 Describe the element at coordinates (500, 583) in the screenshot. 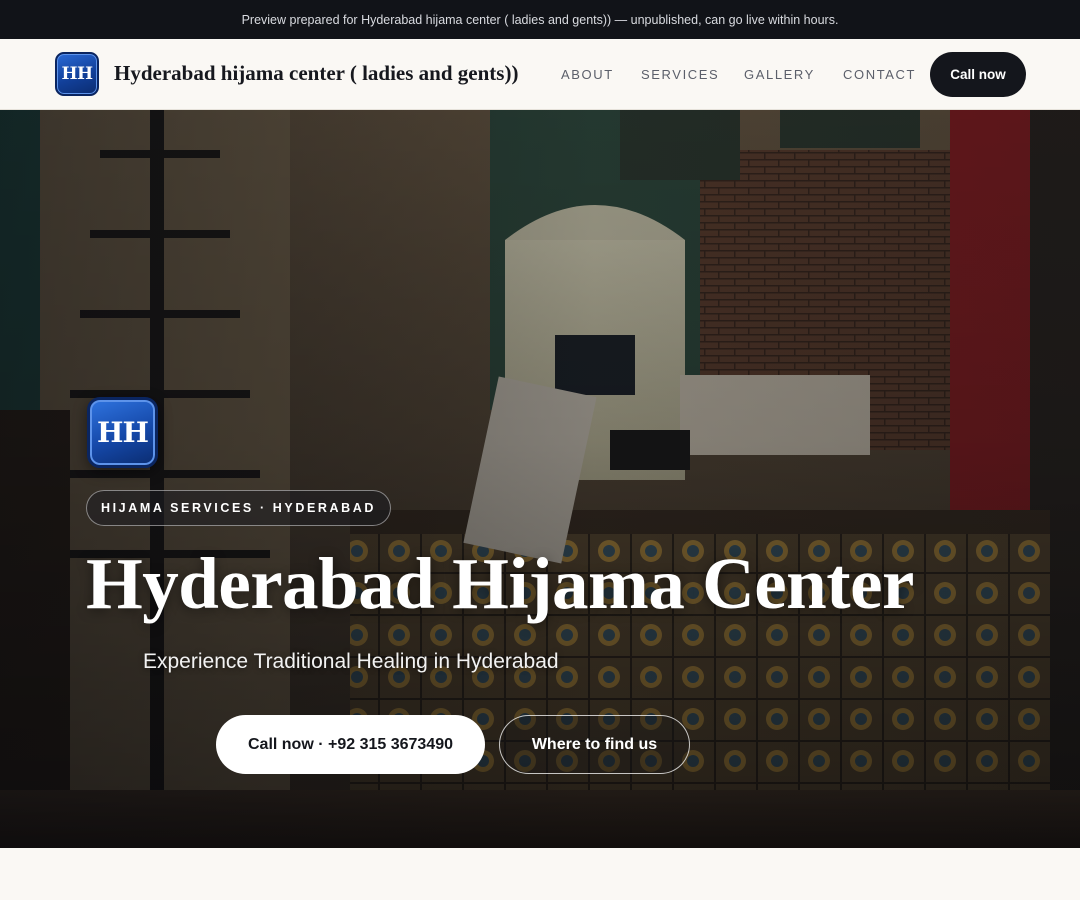

I see `hero-title: Hyderabad Hijama Center` at that location.